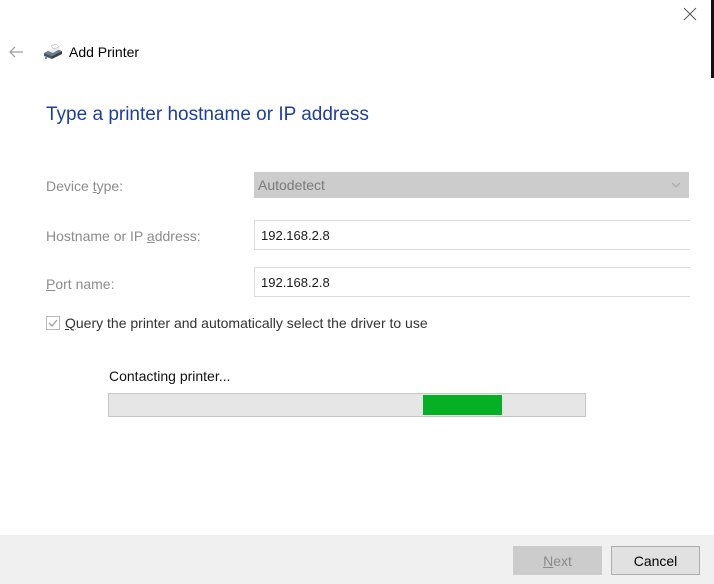 The height and width of the screenshot is (584, 714). What do you see at coordinates (291, 185) in the screenshot?
I see `device-type-value: Autodetect` at bounding box center [291, 185].